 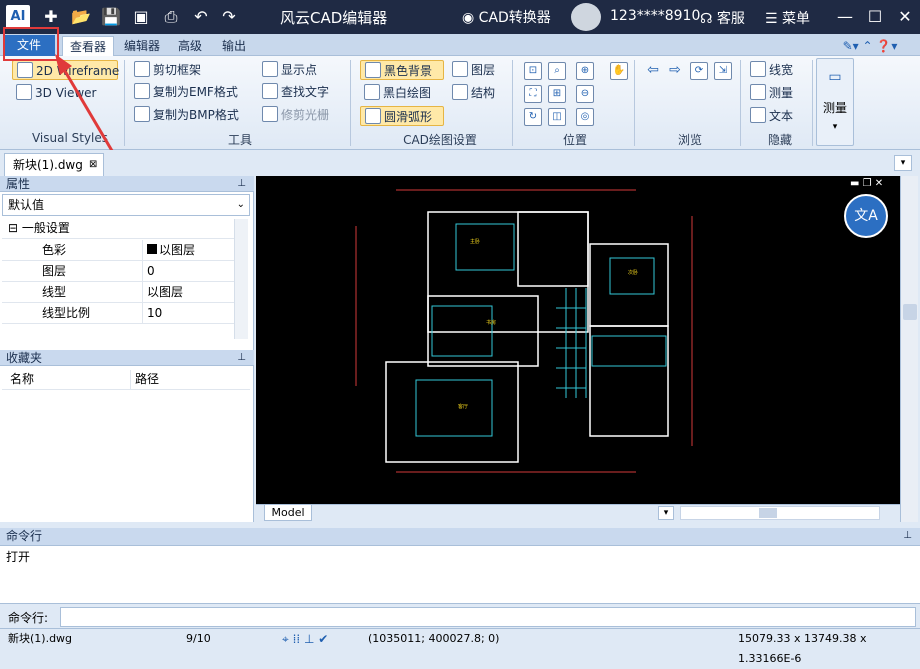 What do you see at coordinates (434, 638) in the screenshot?
I see `status-coords: (1035011; 400027.8; 0)` at bounding box center [434, 638].